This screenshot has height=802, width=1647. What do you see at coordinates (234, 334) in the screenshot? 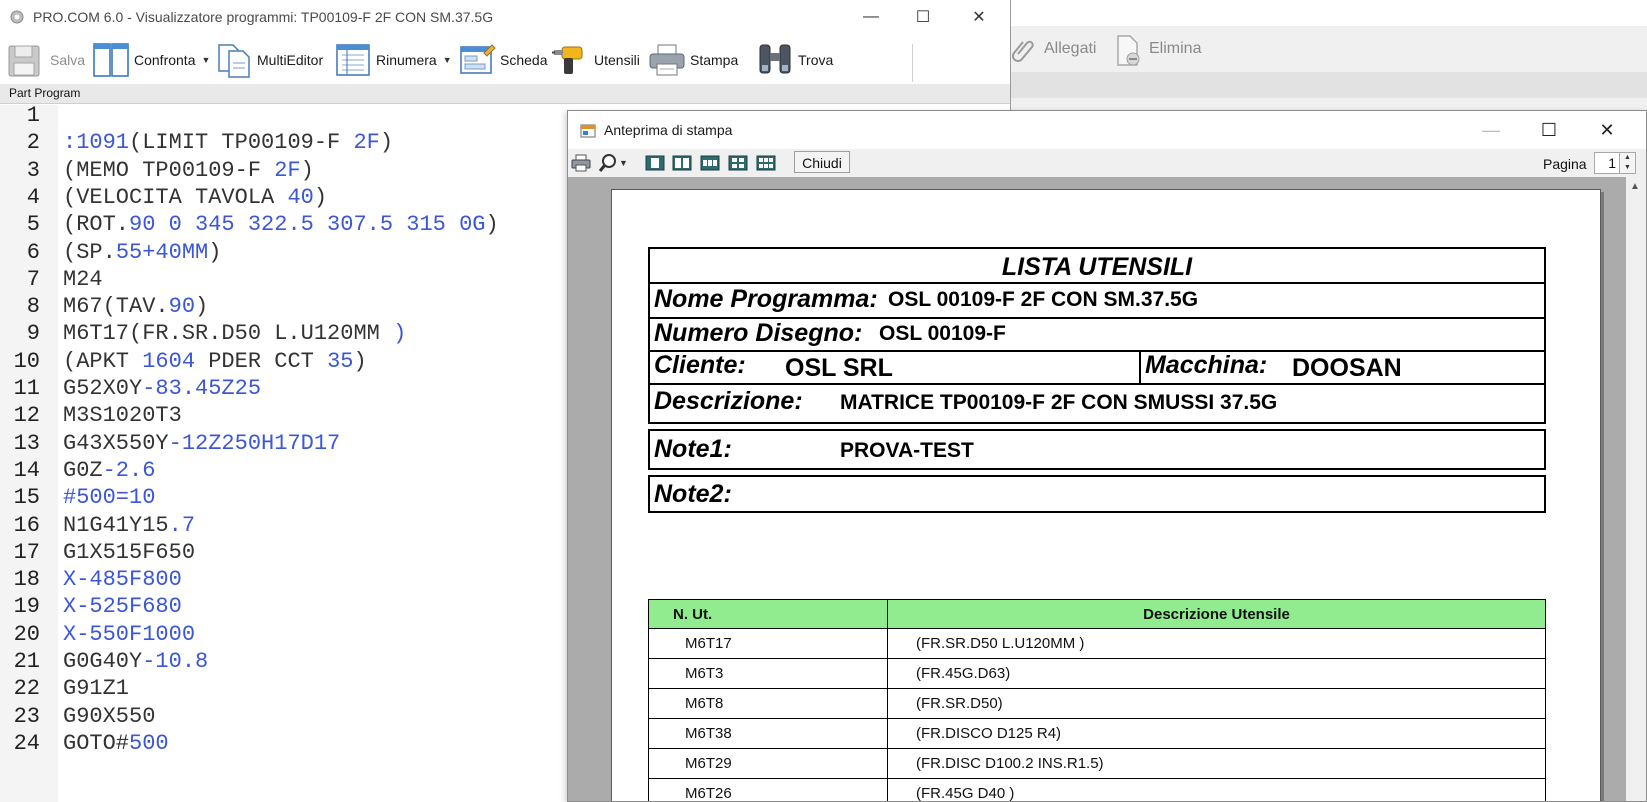
I see `code-text: M6T17(FR.SR.D50 L.U120MM )` at bounding box center [234, 334].